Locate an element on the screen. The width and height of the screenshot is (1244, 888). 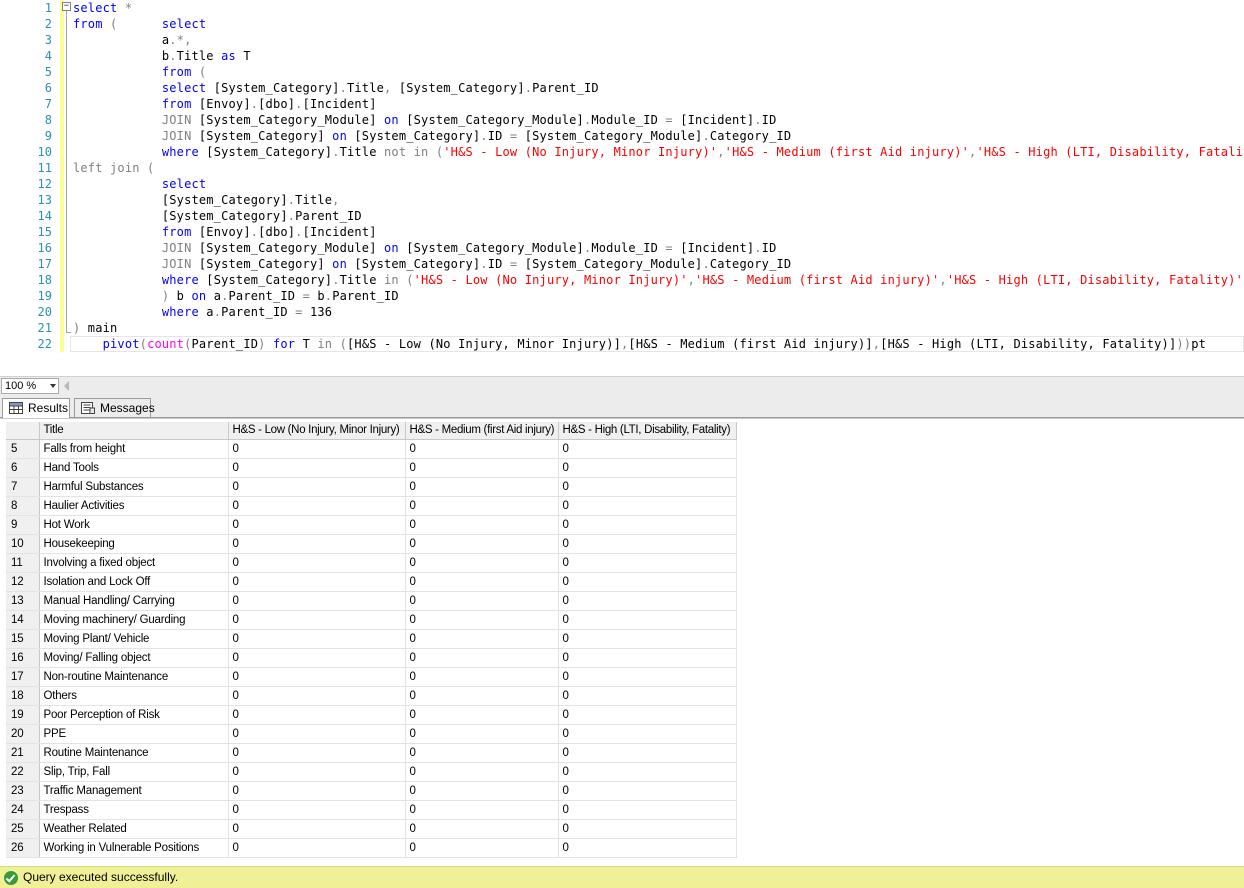
grid-cell: Housekeeping is located at coordinates (134, 544).